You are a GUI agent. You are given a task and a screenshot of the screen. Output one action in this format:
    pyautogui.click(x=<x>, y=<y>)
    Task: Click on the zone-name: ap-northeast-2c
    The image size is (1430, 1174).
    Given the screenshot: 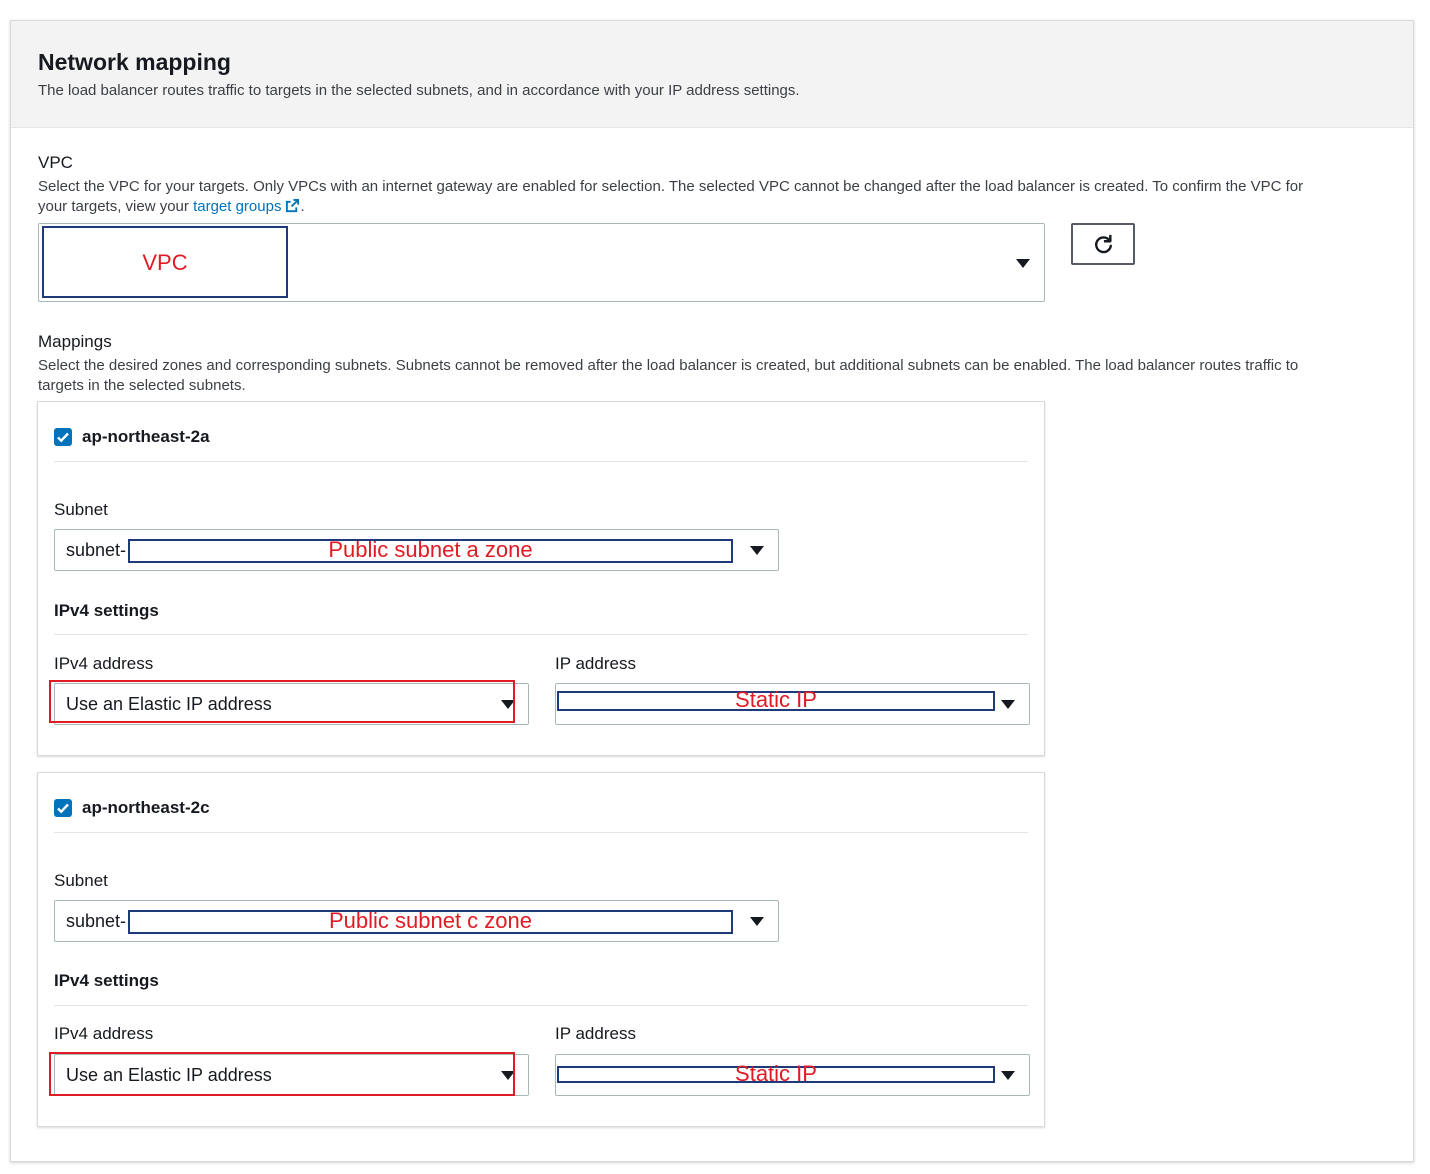 What is the action you would take?
    pyautogui.click(x=146, y=807)
    